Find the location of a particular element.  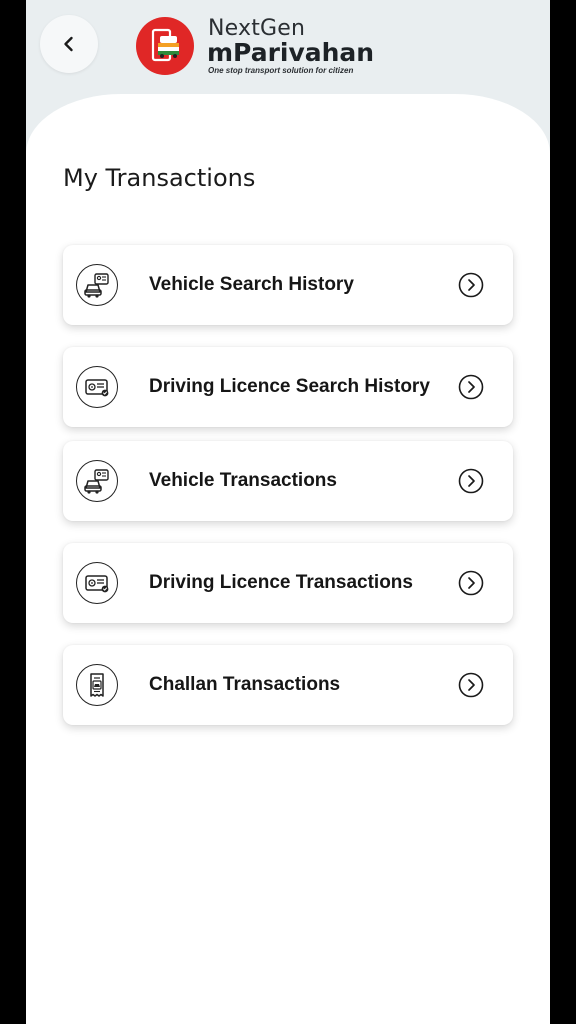

back-button is located at coordinates (69, 44).